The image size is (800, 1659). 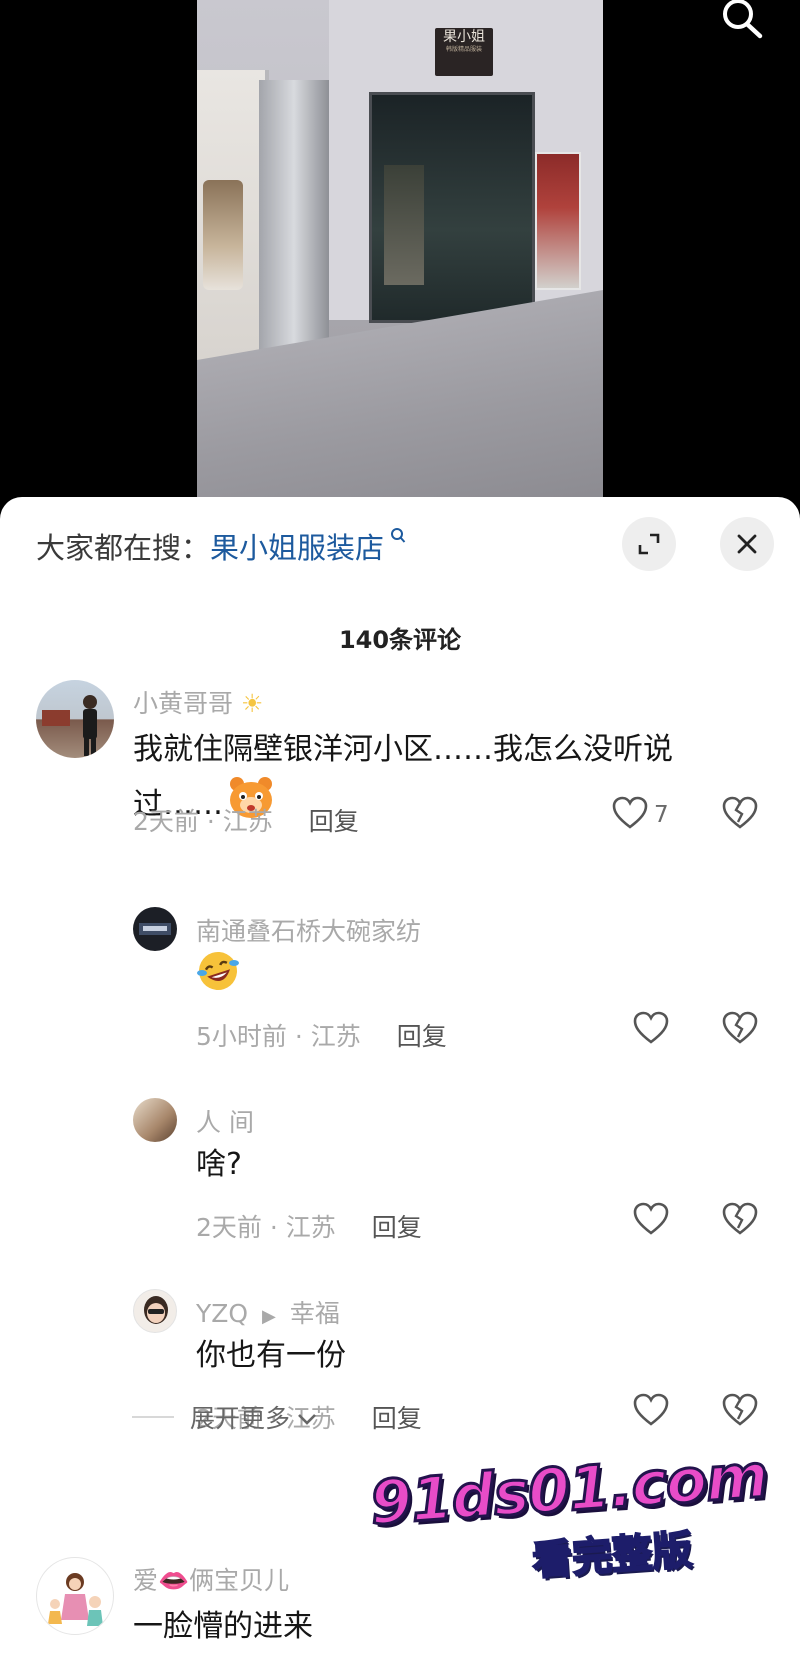 What do you see at coordinates (219, 1164) in the screenshot?
I see `comment-text: 啥?` at bounding box center [219, 1164].